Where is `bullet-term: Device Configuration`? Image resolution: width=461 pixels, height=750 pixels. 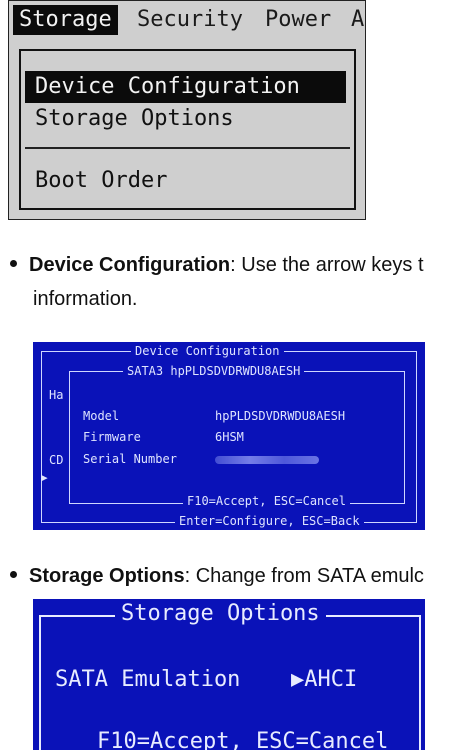
bullet-term: Device Configuration is located at coordinates (130, 265).